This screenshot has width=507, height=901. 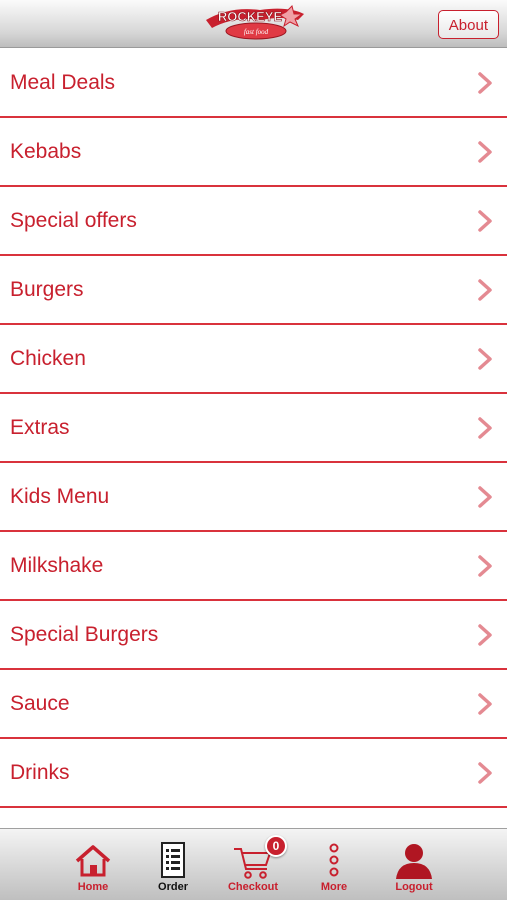 I want to click on rockeye-logo: ROCKEYE fast food, so click(x=255, y=22).